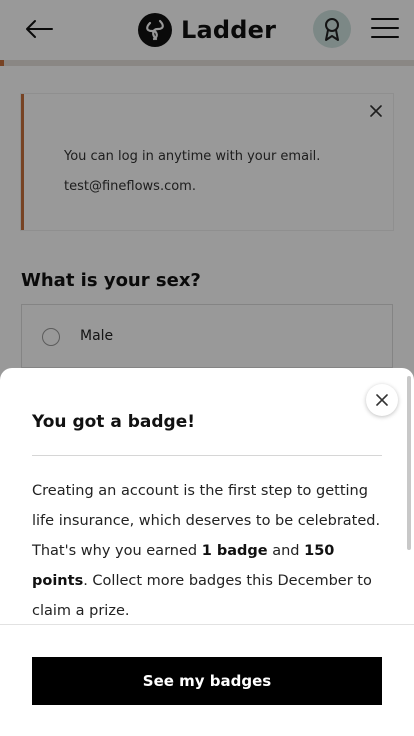  Describe the element at coordinates (409, 463) in the screenshot. I see `modal-scrollbar` at that location.